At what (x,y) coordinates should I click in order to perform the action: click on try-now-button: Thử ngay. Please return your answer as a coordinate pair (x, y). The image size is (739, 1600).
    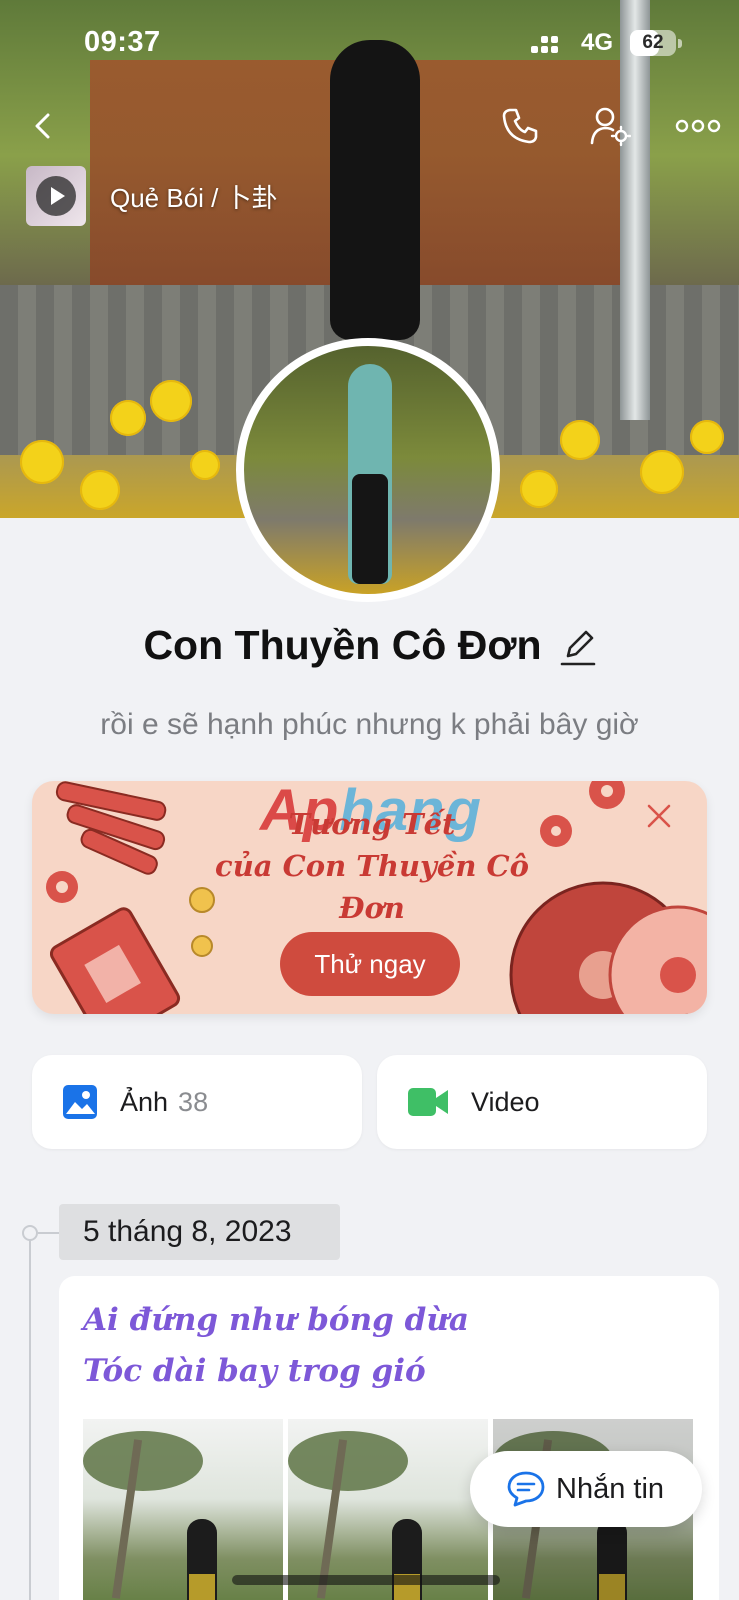
    Looking at the image, I should click on (370, 964).